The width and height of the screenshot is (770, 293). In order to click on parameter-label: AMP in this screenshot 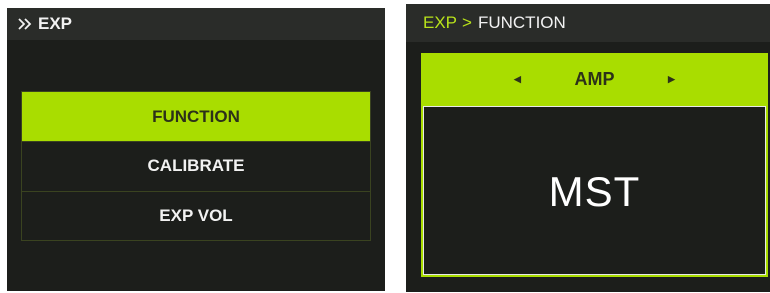, I will do `click(594, 79)`.